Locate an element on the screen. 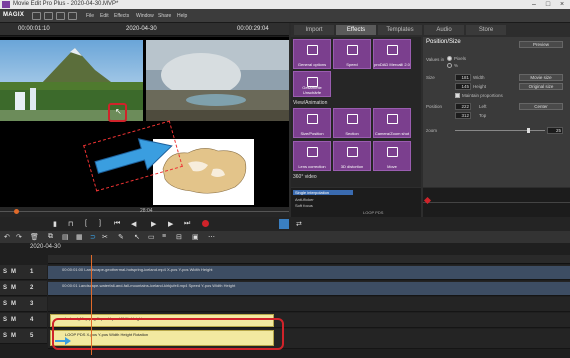 The width and height of the screenshot is (570, 358). keyframe-timeline is located at coordinates (496, 202).